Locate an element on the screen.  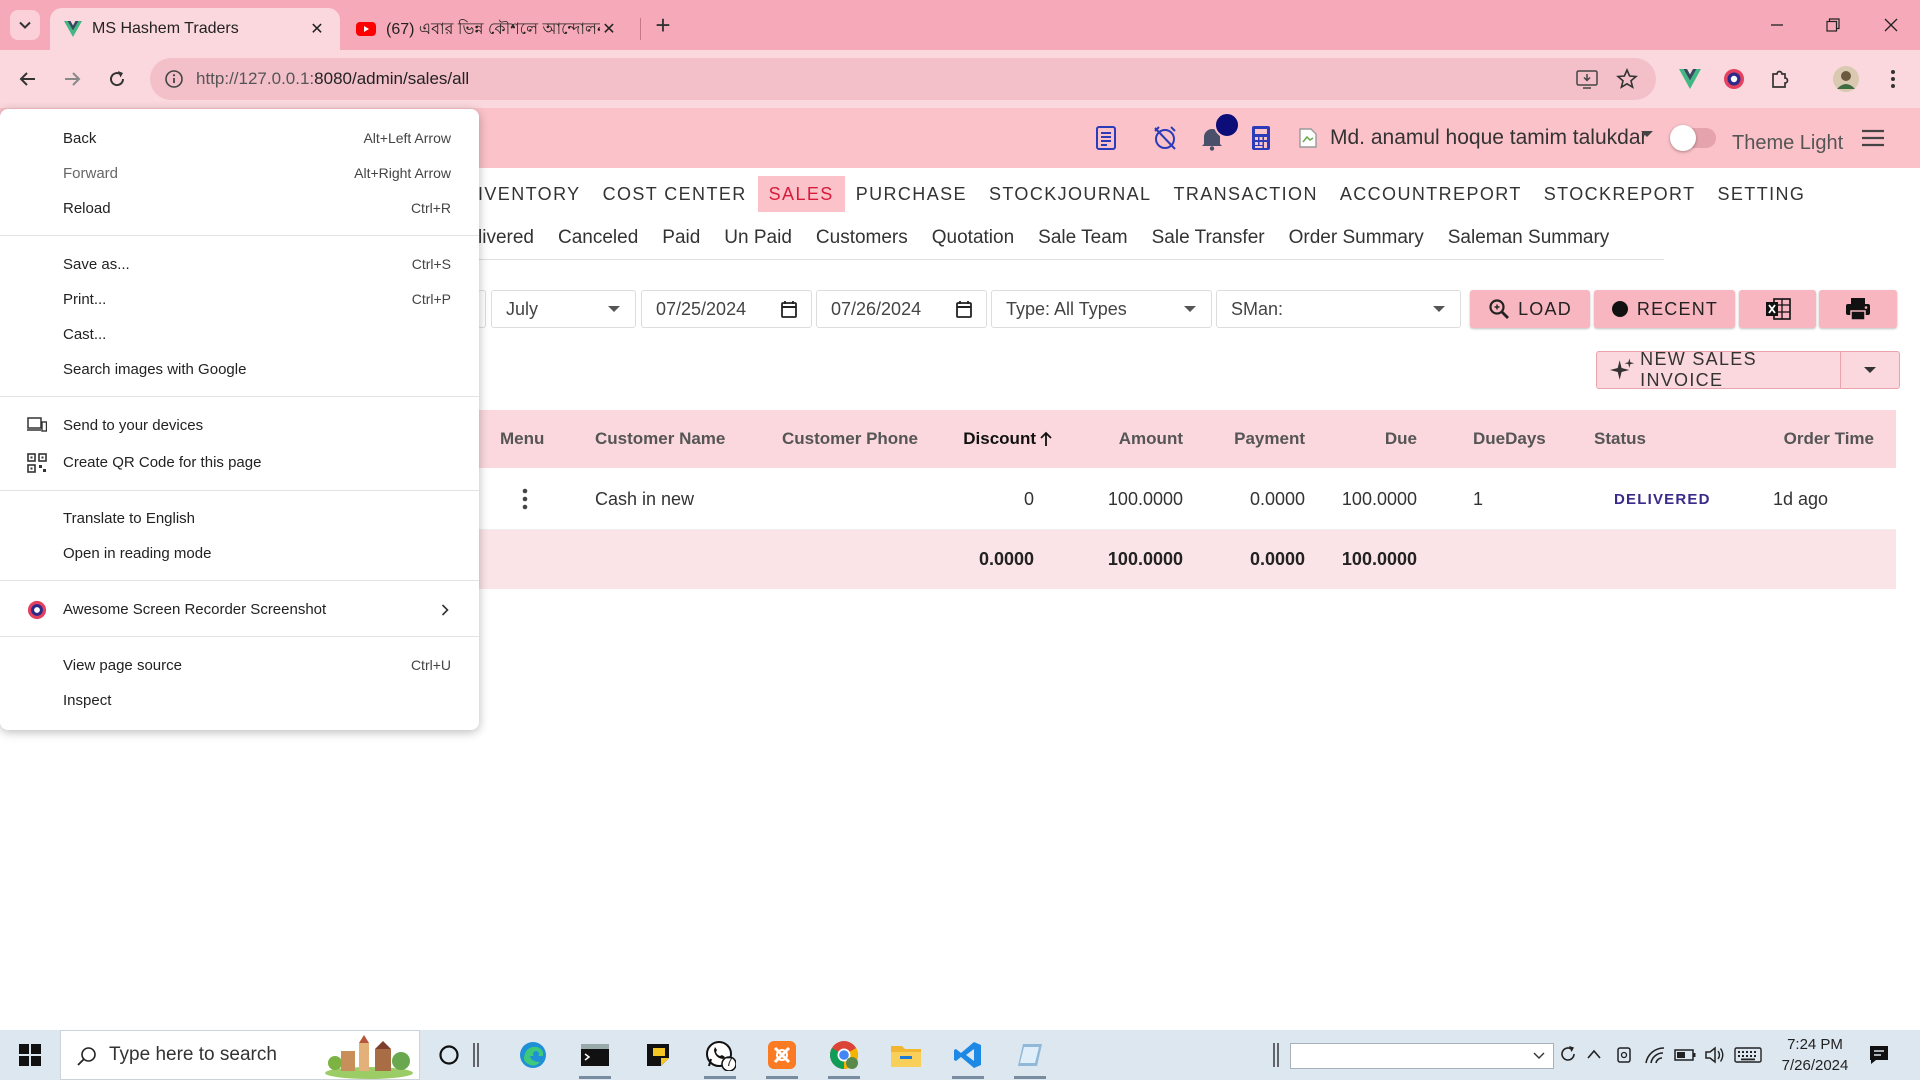
extensions-button is located at coordinates (1780, 79).